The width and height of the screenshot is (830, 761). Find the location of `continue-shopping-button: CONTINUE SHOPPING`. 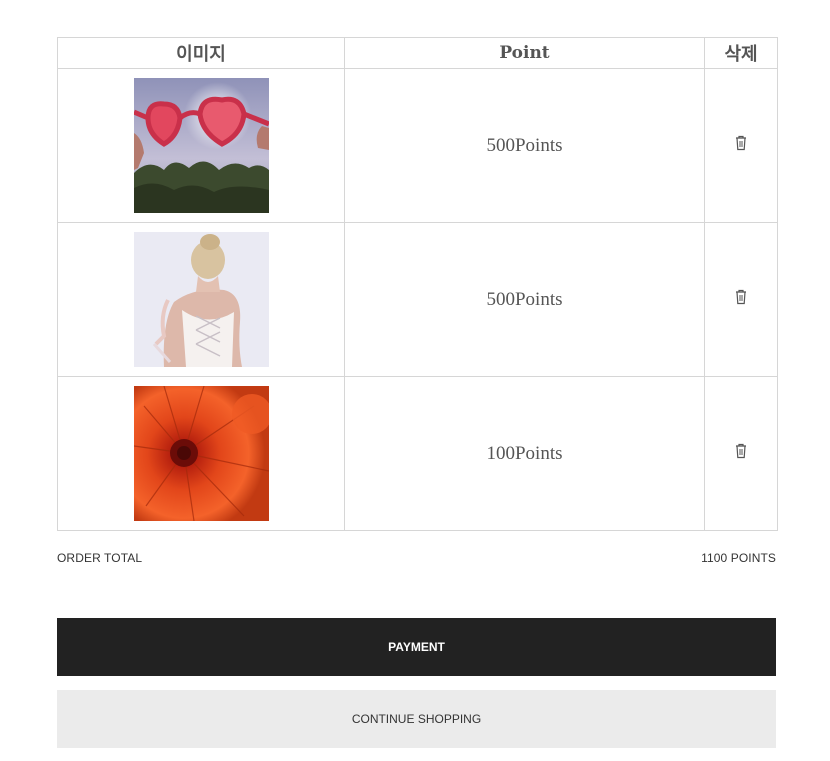

continue-shopping-button: CONTINUE SHOPPING is located at coordinates (416, 719).